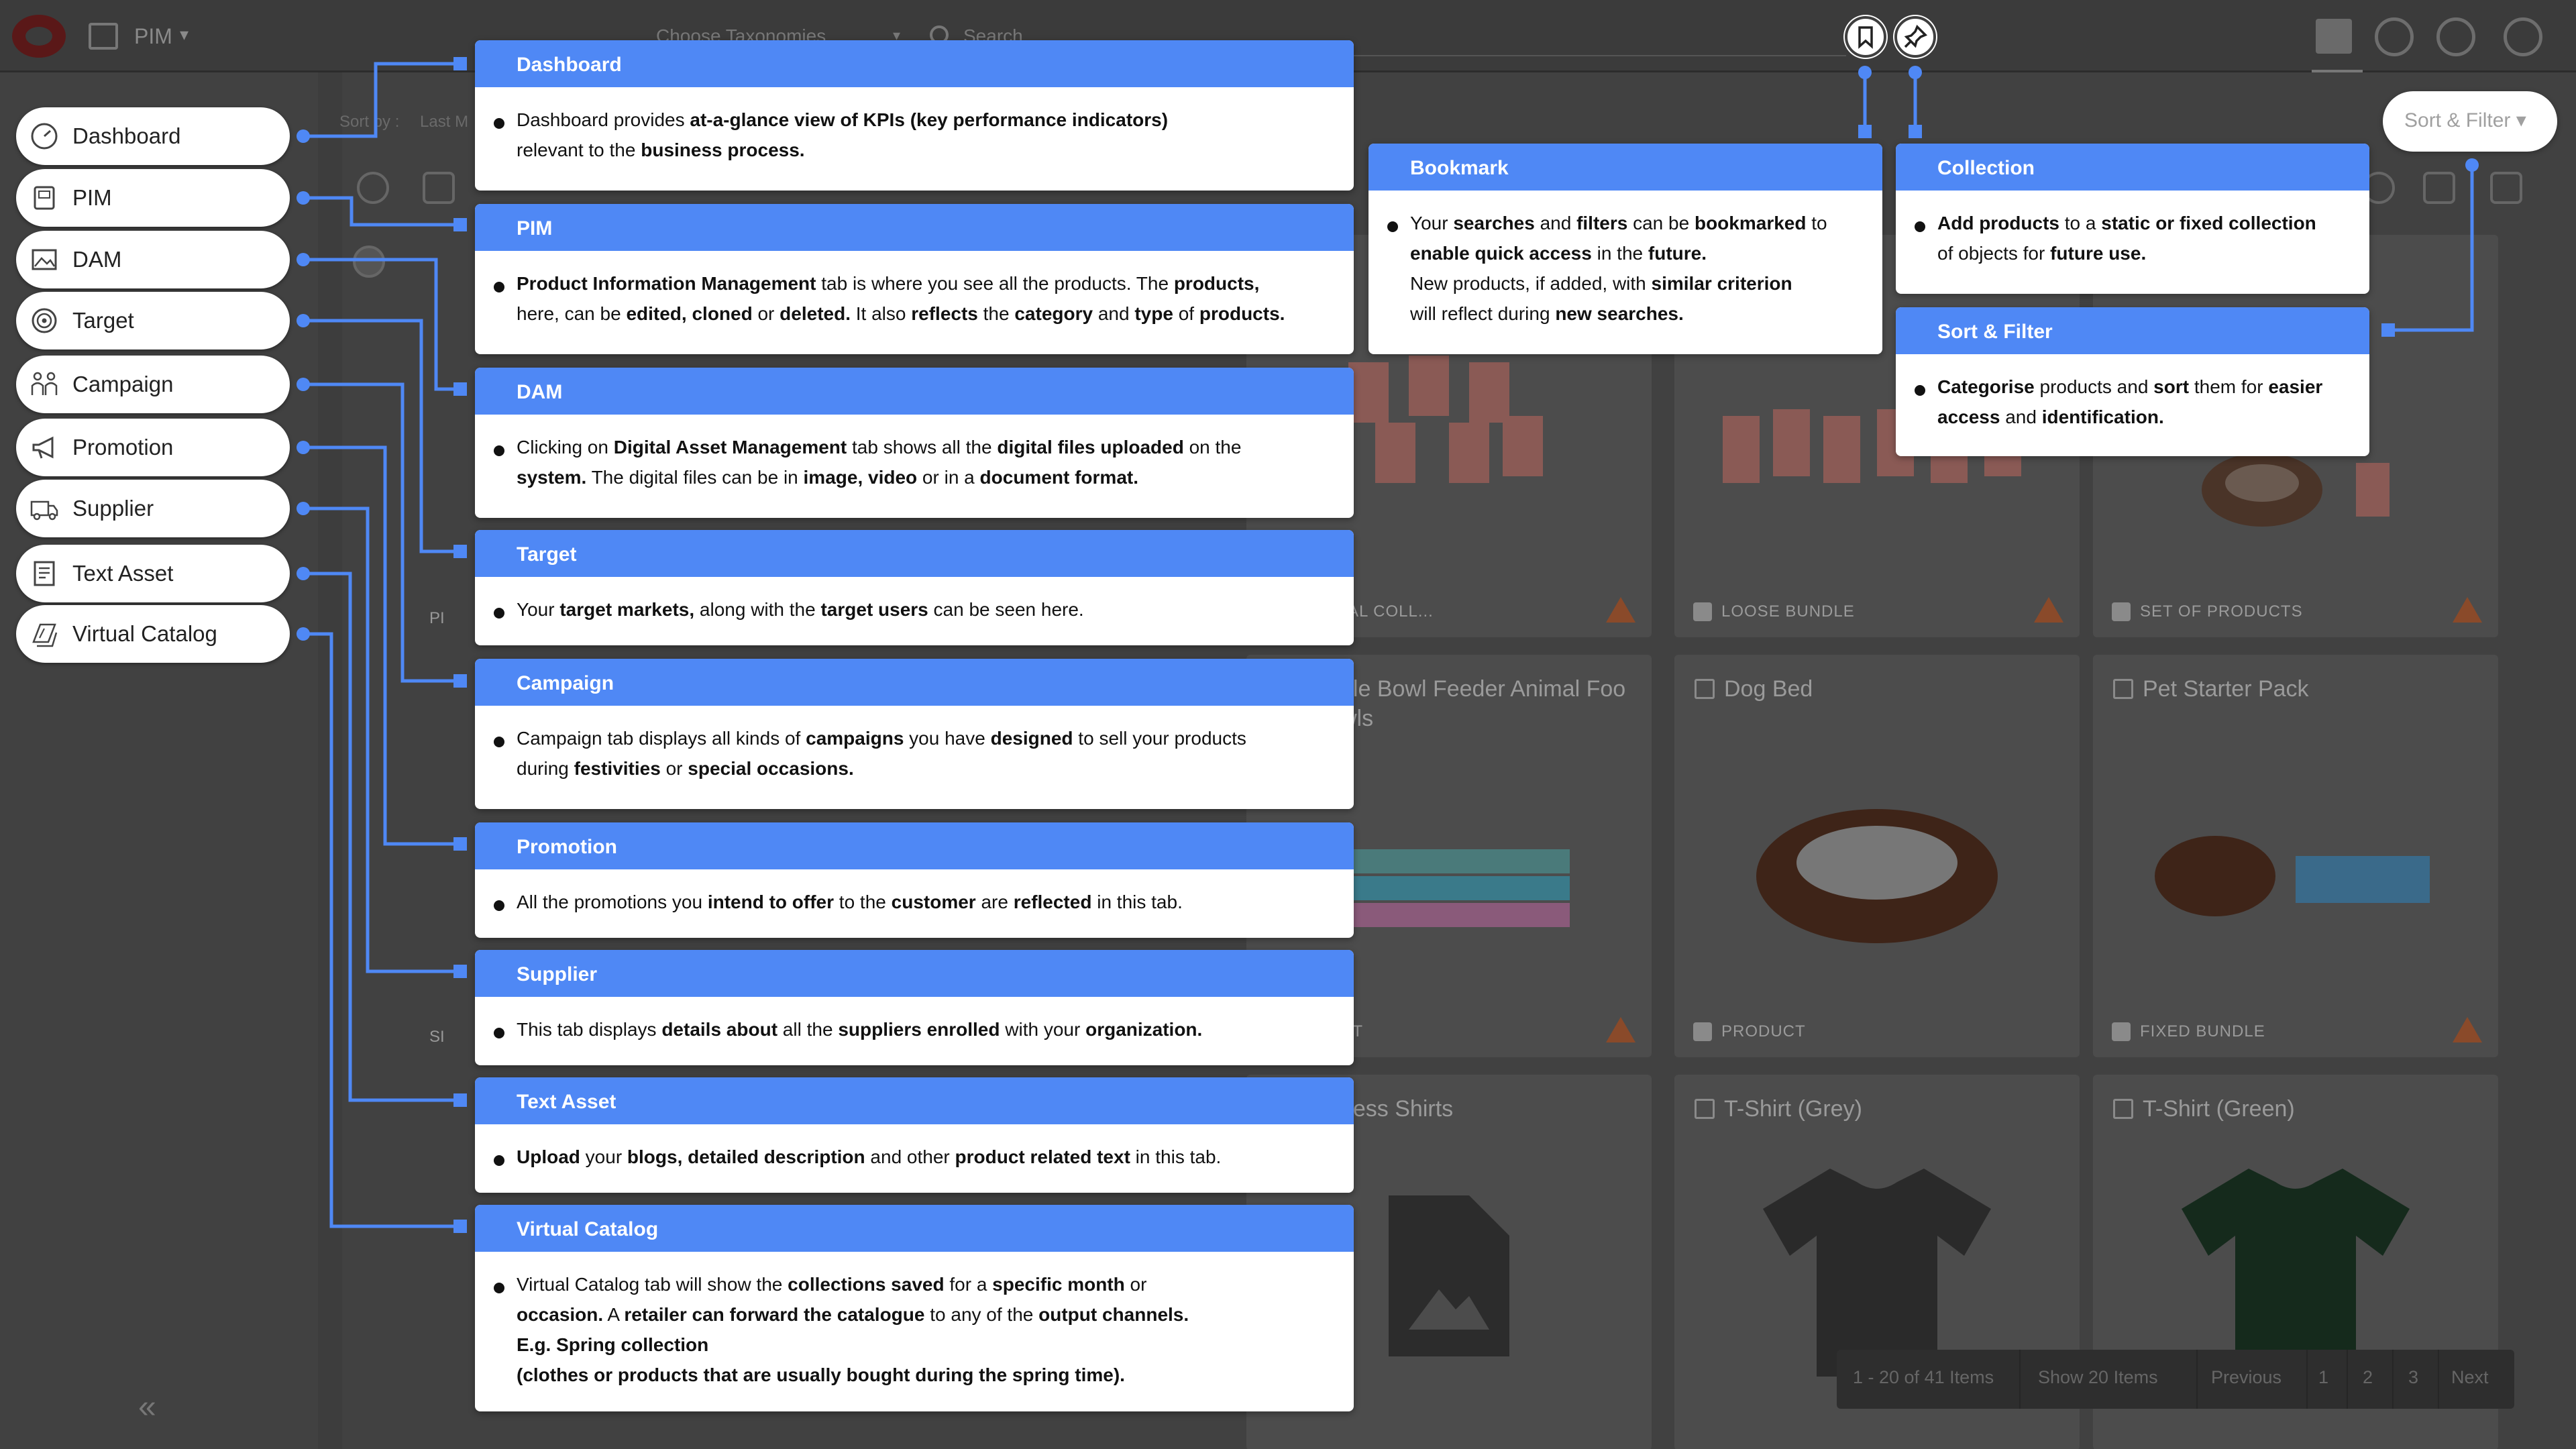 The height and width of the screenshot is (1449, 2576). Describe the element at coordinates (44, 573) in the screenshot. I see `document-icon` at that location.